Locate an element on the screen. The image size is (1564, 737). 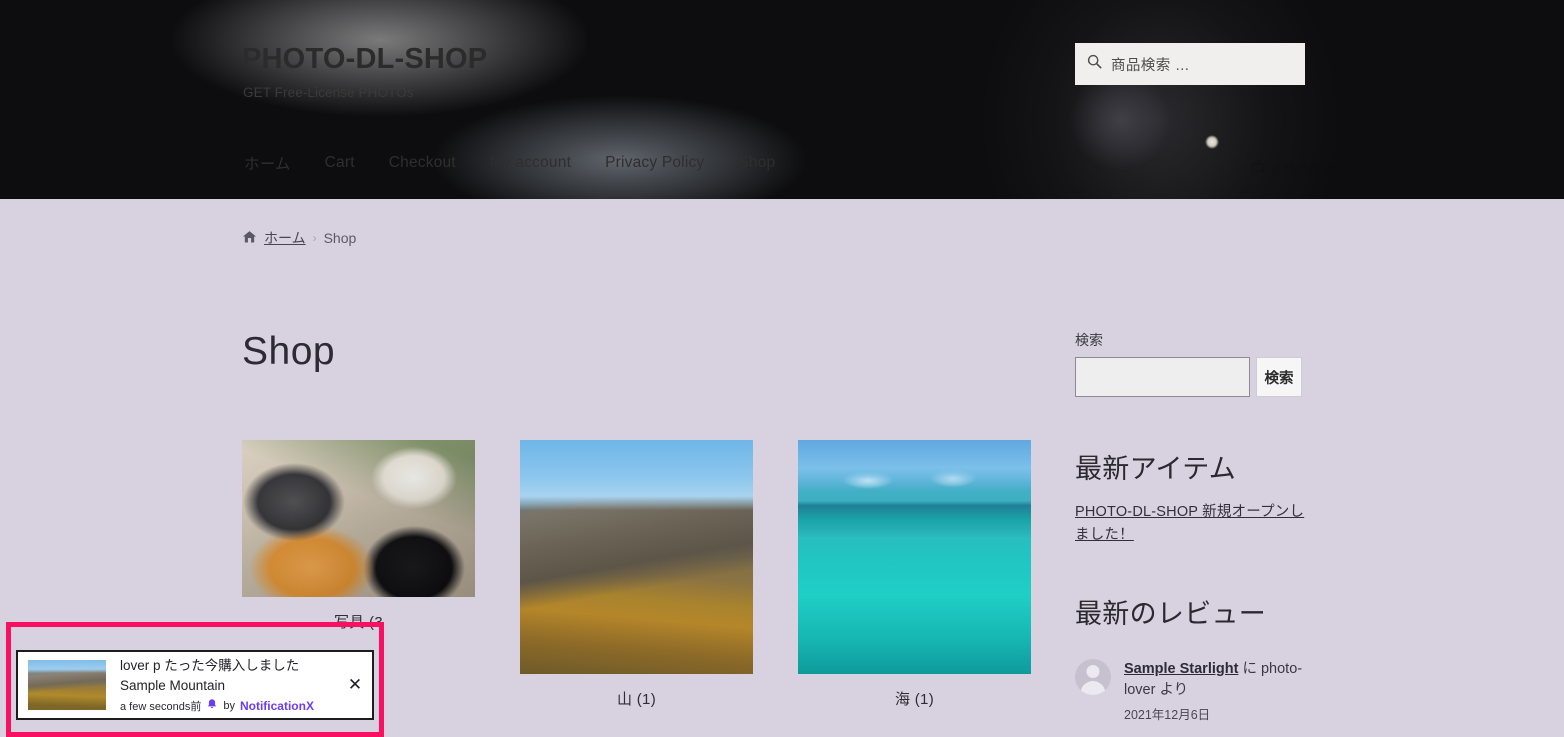
notification-message: lover p たった今購入しました is located at coordinates (210, 666).